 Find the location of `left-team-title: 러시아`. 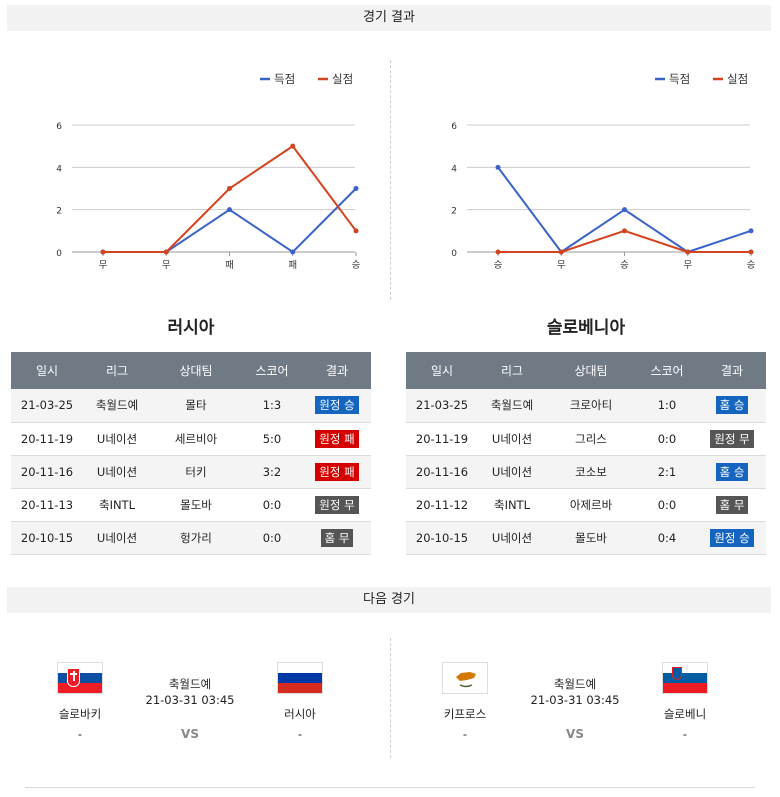

left-team-title: 러시아 is located at coordinates (191, 328).